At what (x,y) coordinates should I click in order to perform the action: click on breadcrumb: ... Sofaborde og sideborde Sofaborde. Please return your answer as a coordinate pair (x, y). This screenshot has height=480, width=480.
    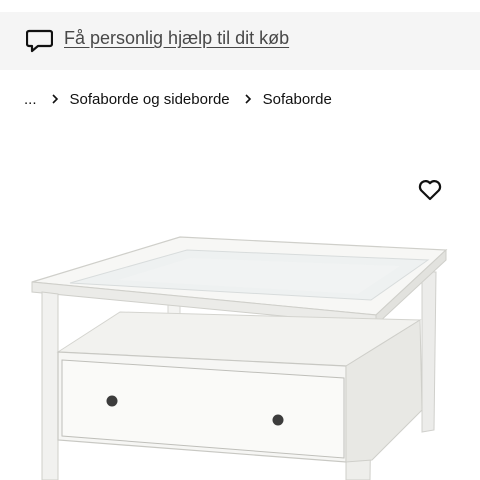
    Looking at the image, I should click on (178, 99).